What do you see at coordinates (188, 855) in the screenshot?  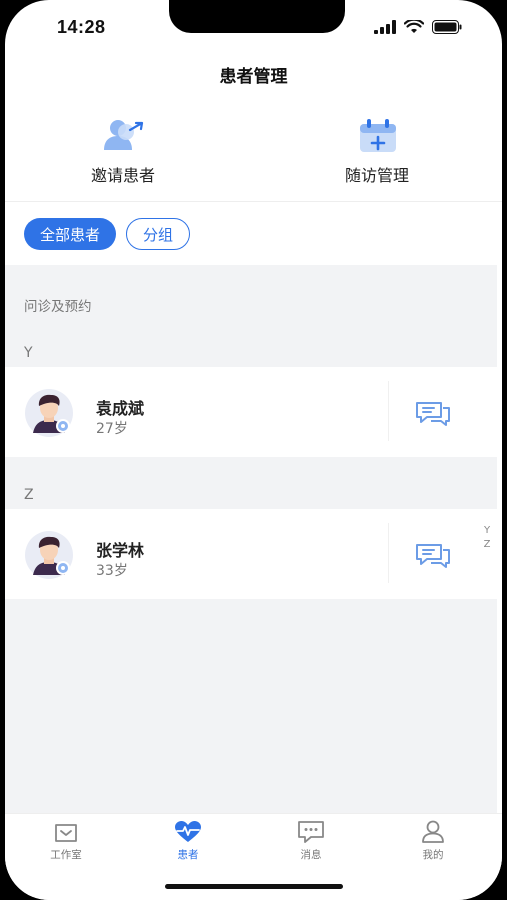 I see `tab-patients-label: 患者` at bounding box center [188, 855].